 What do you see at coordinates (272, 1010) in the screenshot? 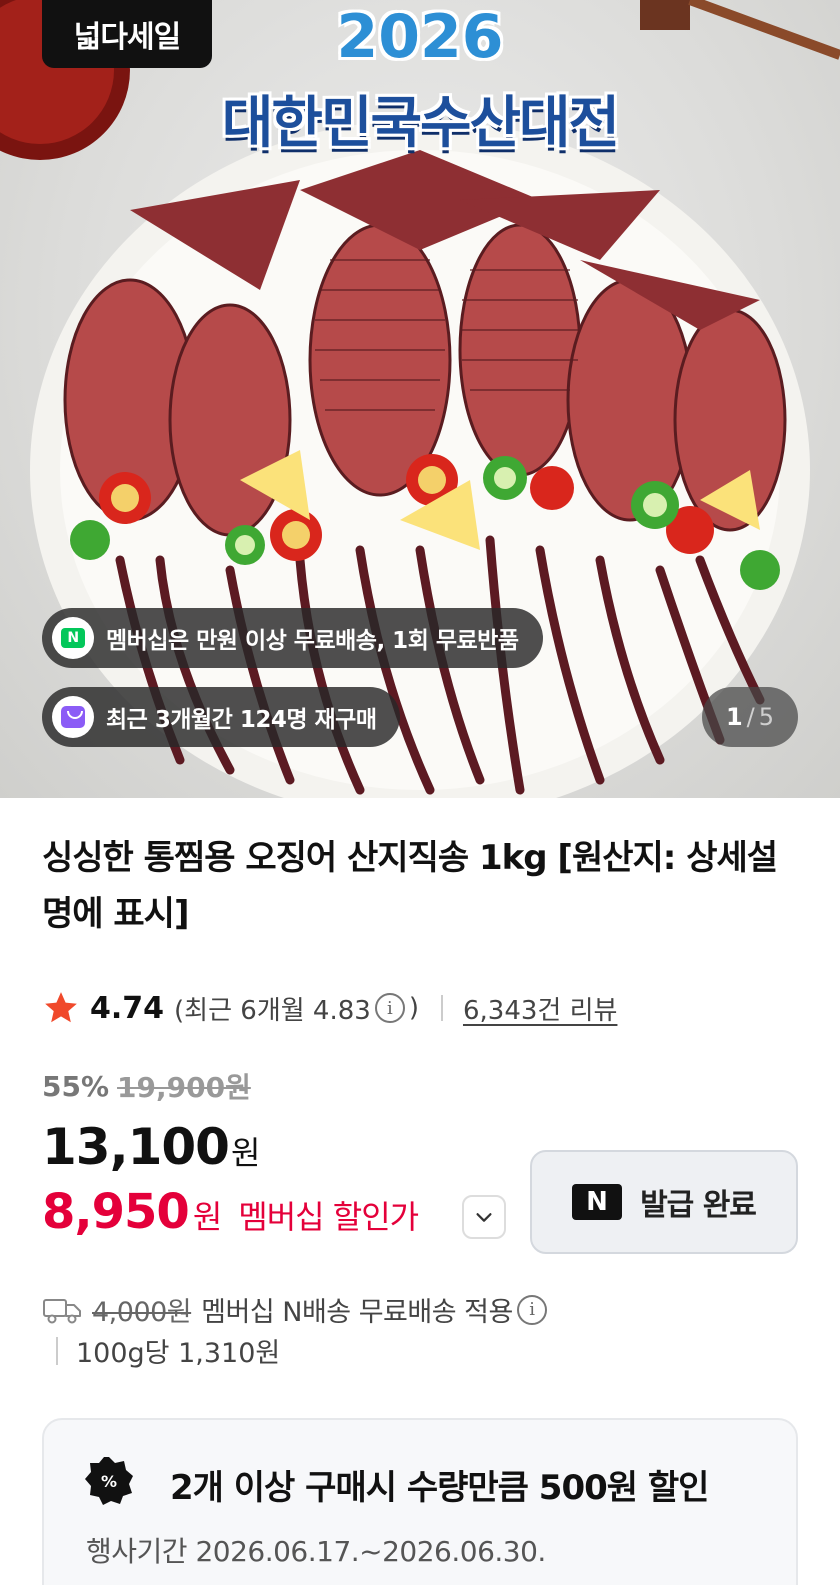
I see `recent-rating: (최근 6개월 4.83` at bounding box center [272, 1010].